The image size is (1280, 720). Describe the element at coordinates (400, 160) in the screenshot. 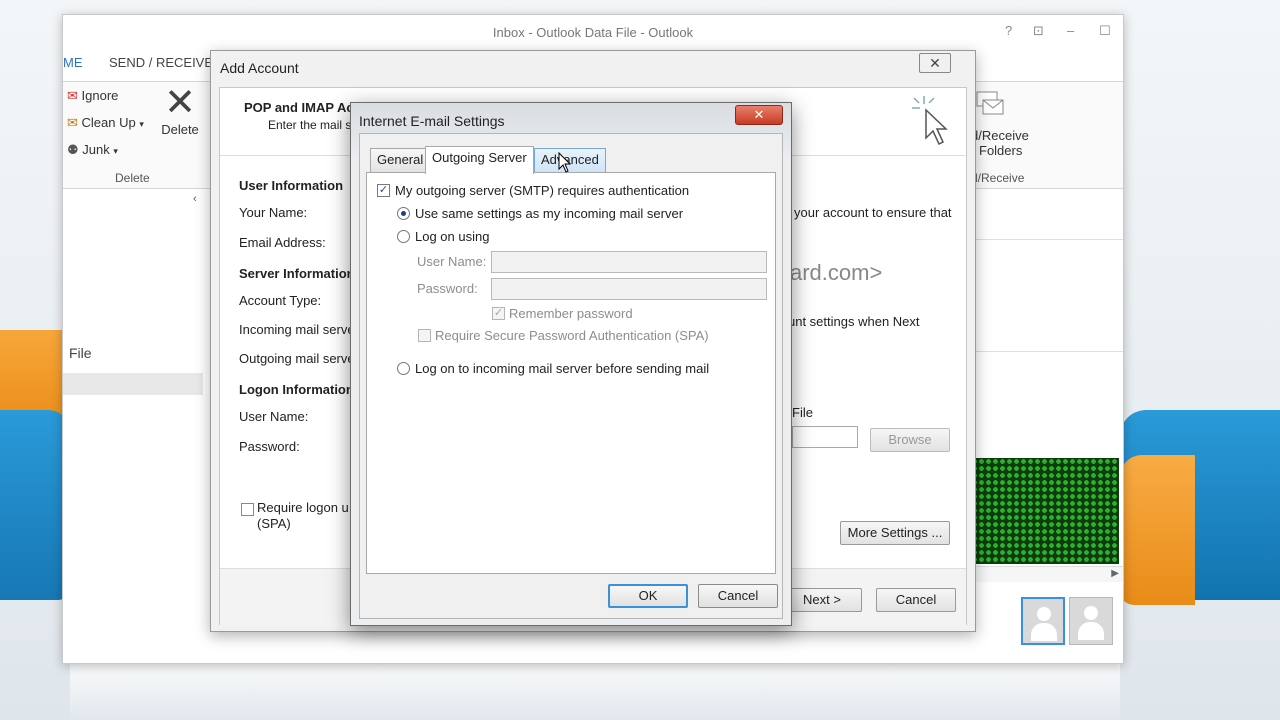

I see `tab-general: General` at that location.